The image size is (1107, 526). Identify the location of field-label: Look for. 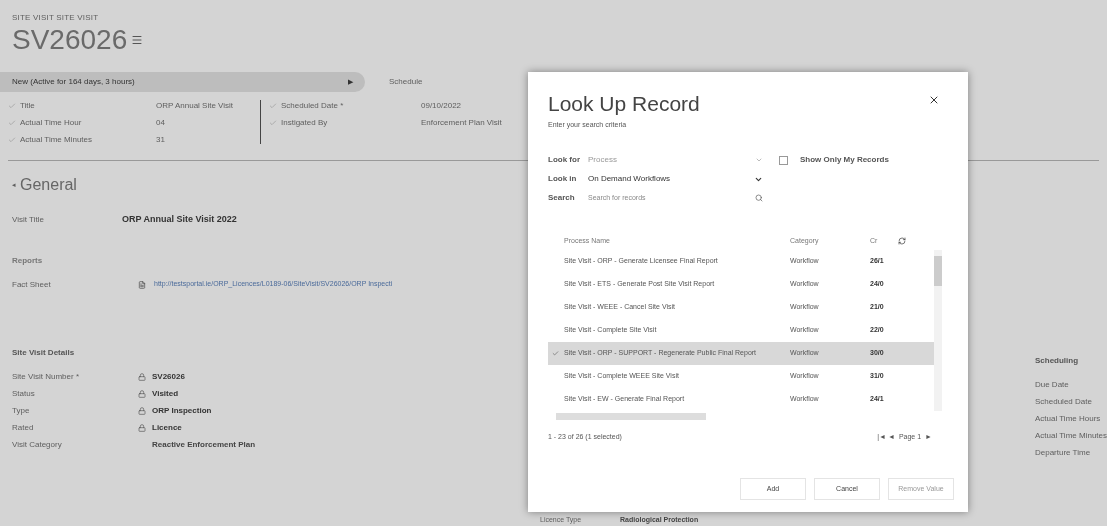
(564, 160).